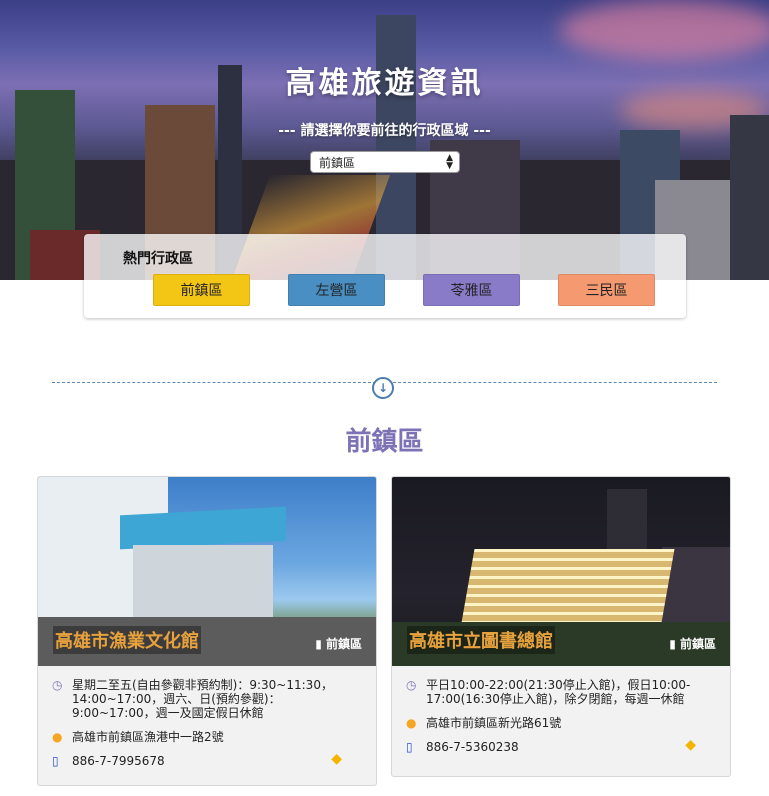 The height and width of the screenshot is (796, 769). Describe the element at coordinates (337, 163) in the screenshot. I see `district-select-value: 前鎮區` at that location.